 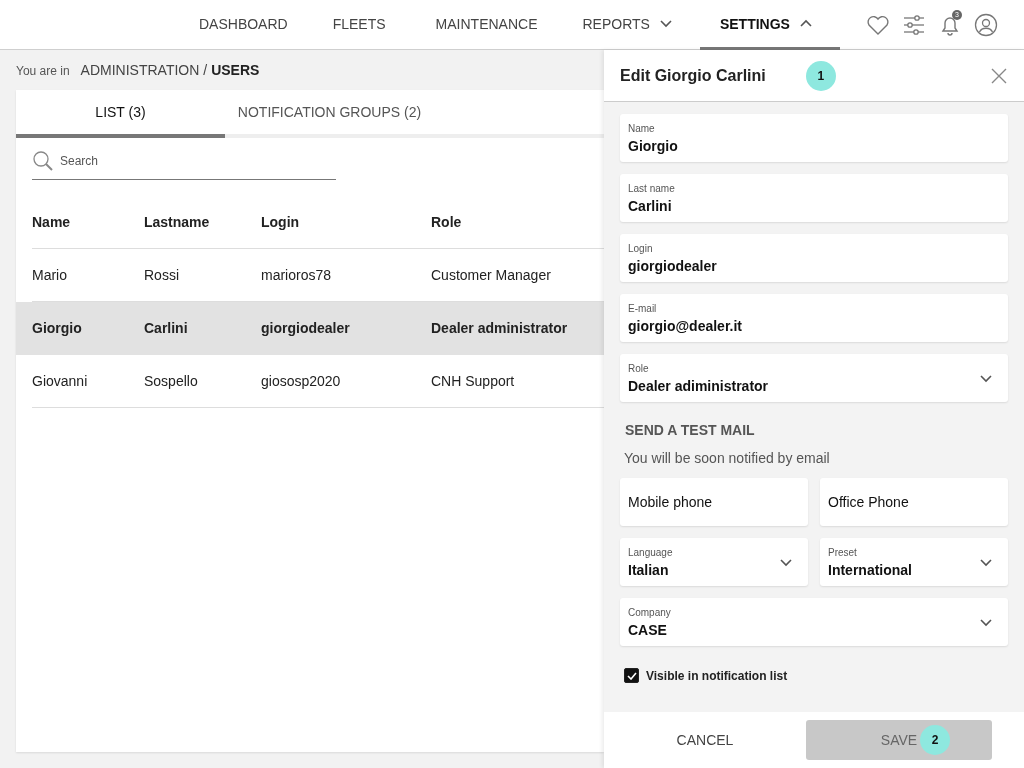 What do you see at coordinates (50, 275) in the screenshot?
I see `table-cell-text: Mario` at bounding box center [50, 275].